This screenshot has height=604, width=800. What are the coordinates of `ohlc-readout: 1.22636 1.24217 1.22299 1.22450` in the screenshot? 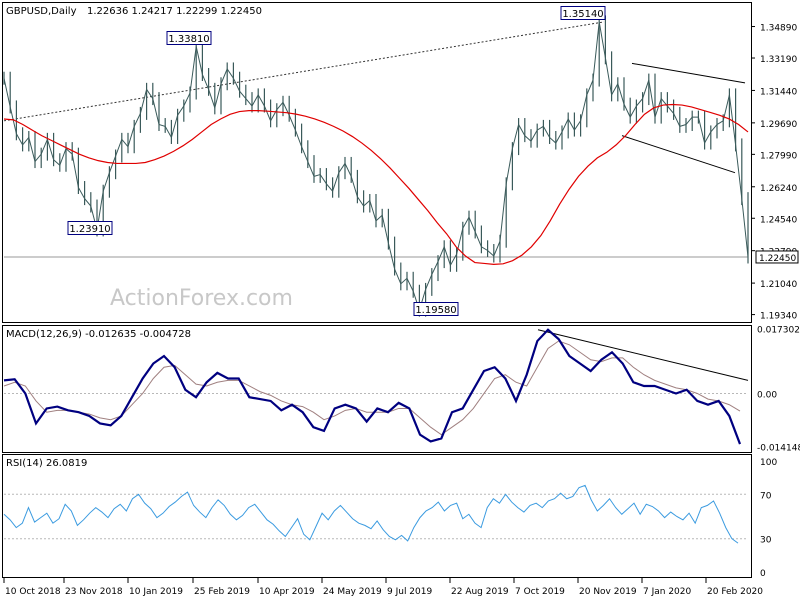 It's located at (174, 11).